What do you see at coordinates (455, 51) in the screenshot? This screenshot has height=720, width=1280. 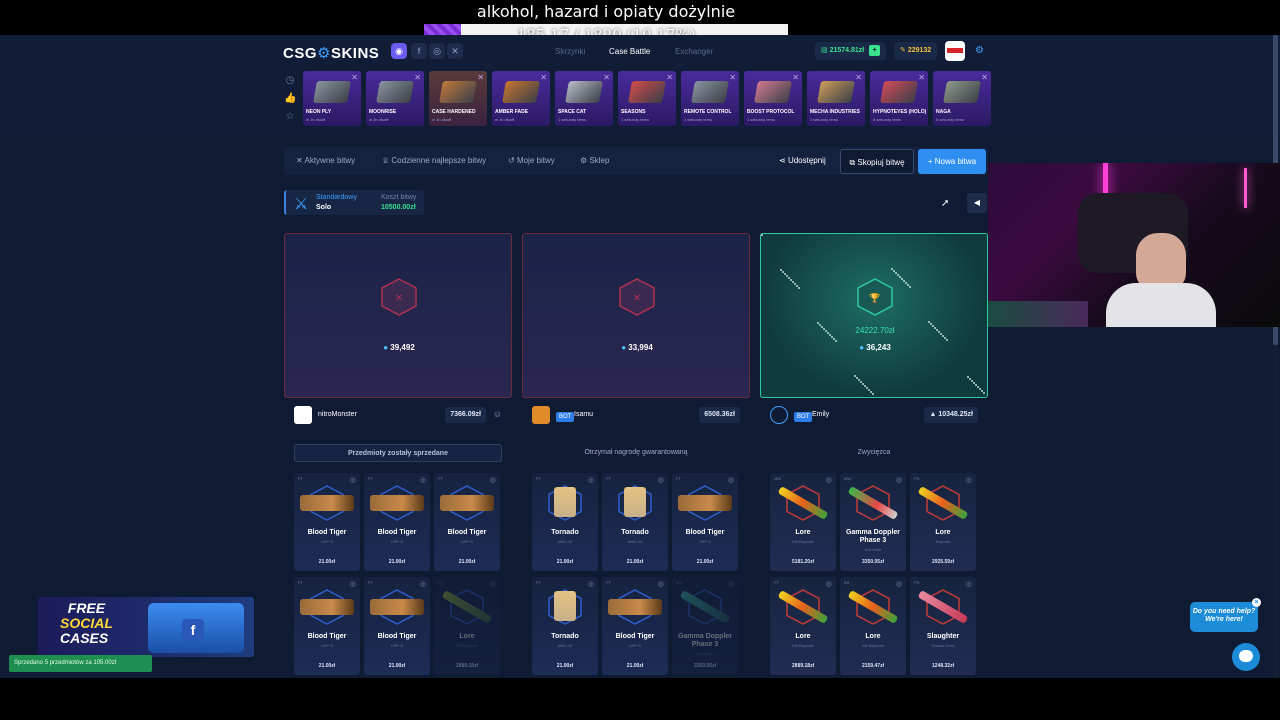 I see `x-twitter-icon: ✕` at bounding box center [455, 51].